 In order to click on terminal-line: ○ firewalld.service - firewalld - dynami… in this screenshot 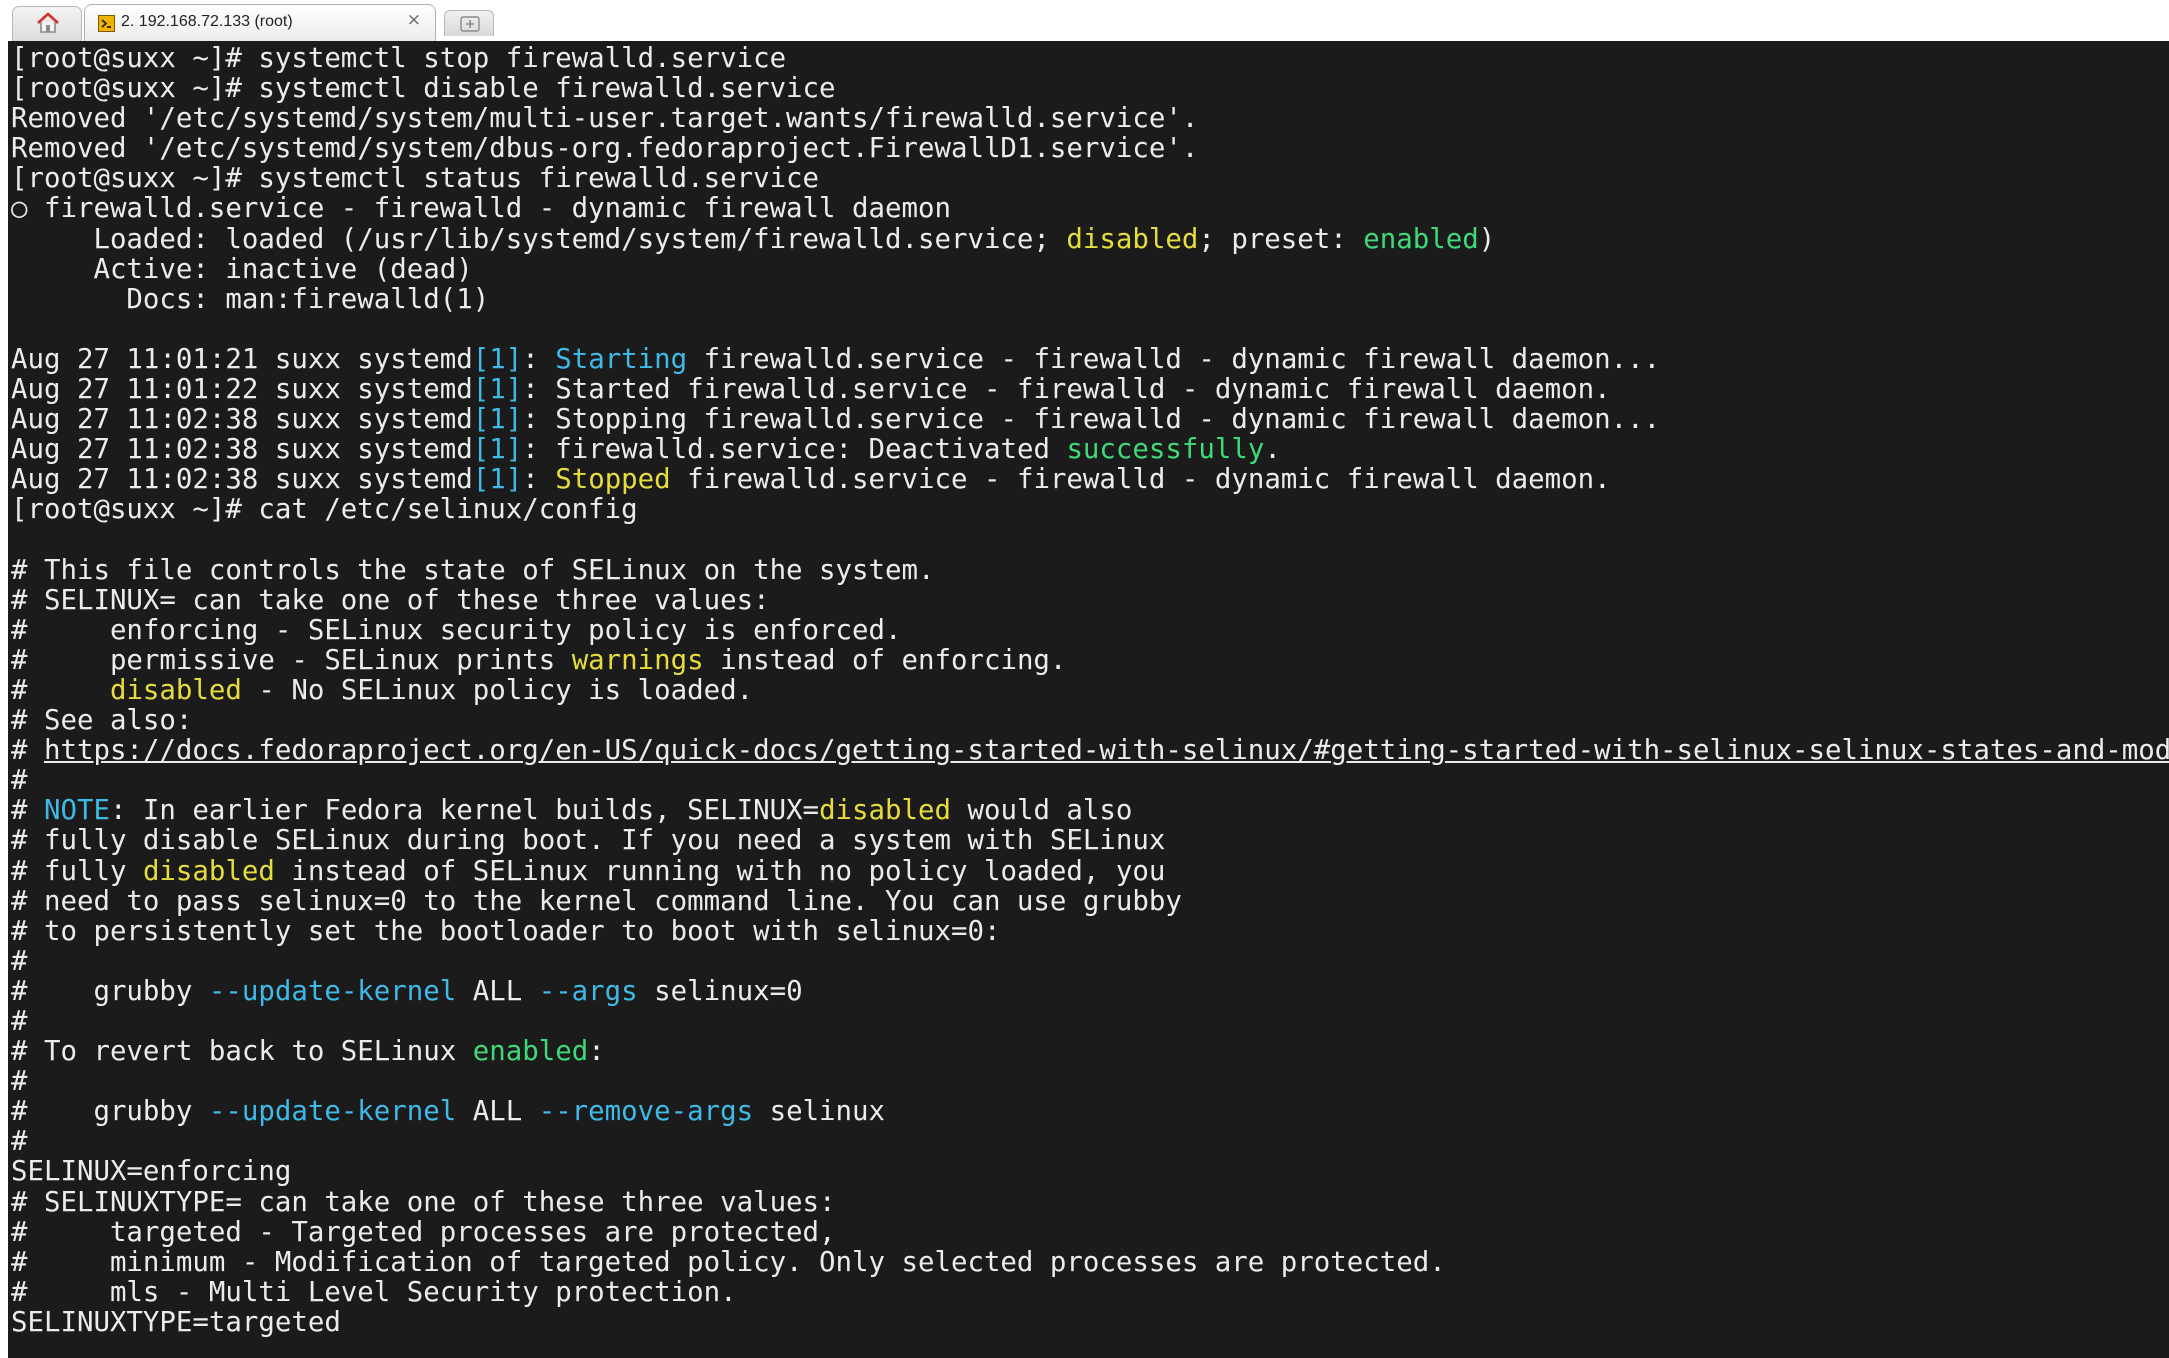, I will do `click(1090, 209)`.